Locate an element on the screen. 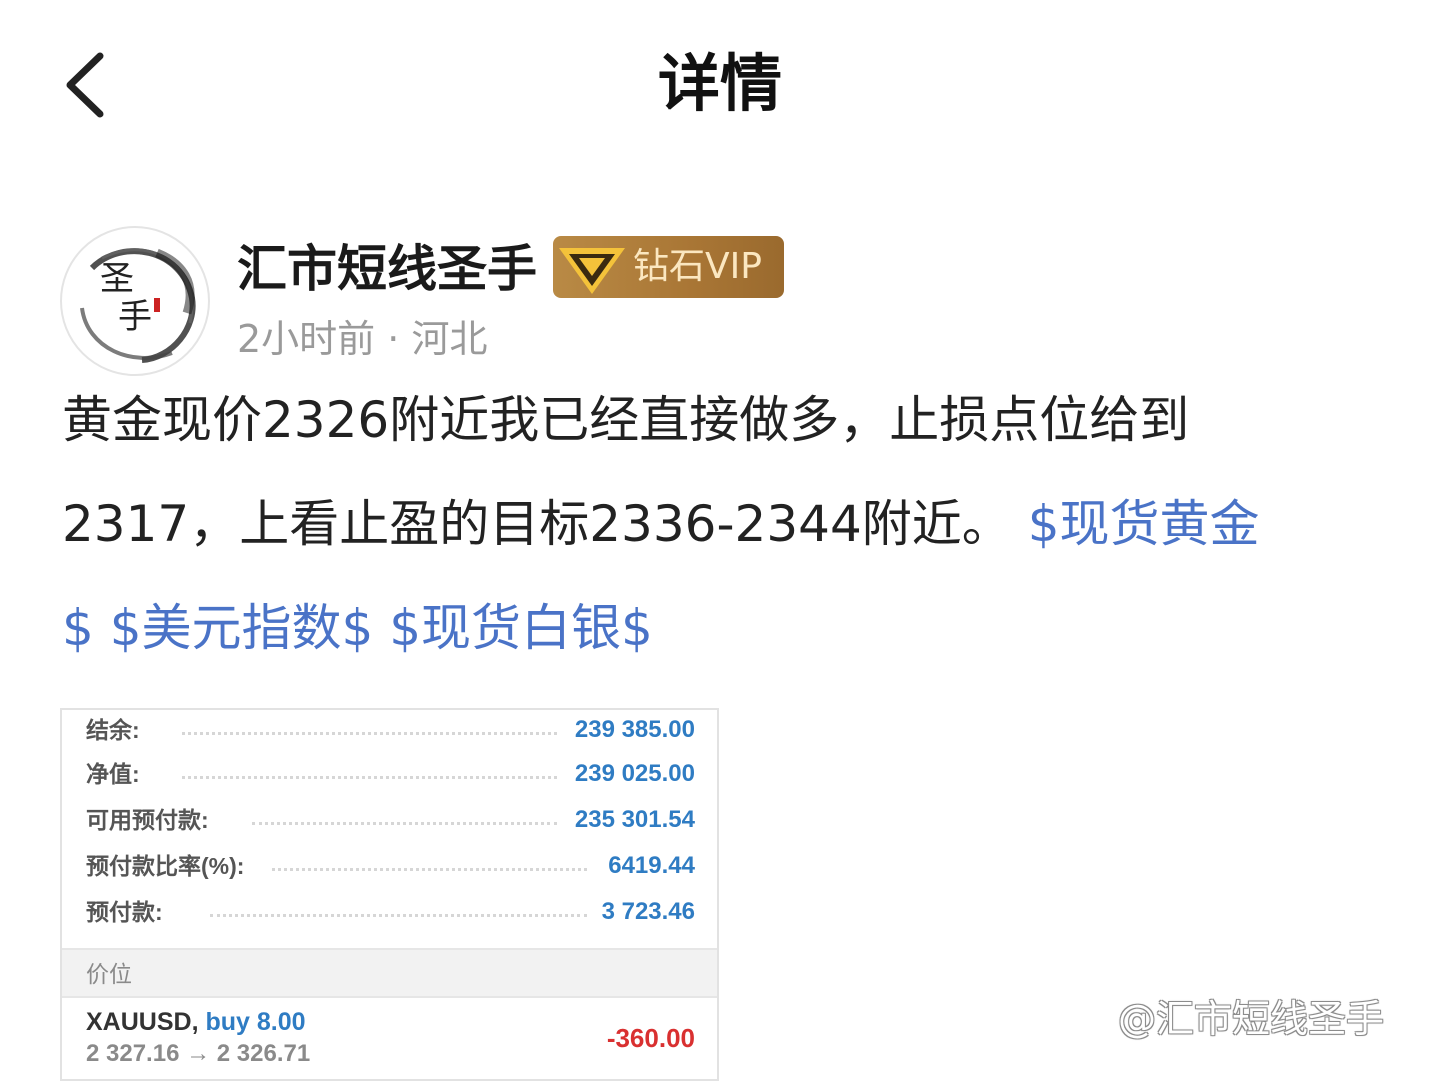 This screenshot has height=1081, width=1440. account-row-equity: 净值: 239 025.00 is located at coordinates (389, 777).